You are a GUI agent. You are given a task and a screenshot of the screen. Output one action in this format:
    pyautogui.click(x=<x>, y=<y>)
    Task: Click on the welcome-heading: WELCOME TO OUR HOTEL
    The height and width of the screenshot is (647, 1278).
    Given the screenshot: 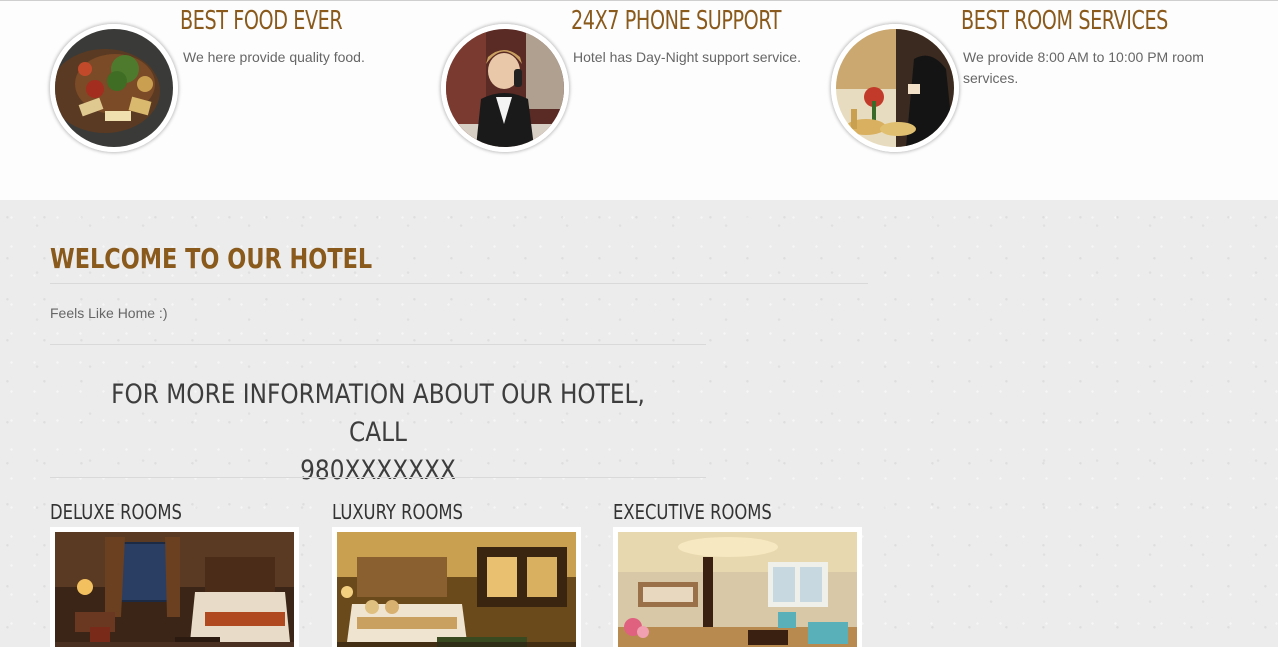 What is the action you would take?
    pyautogui.click(x=211, y=258)
    